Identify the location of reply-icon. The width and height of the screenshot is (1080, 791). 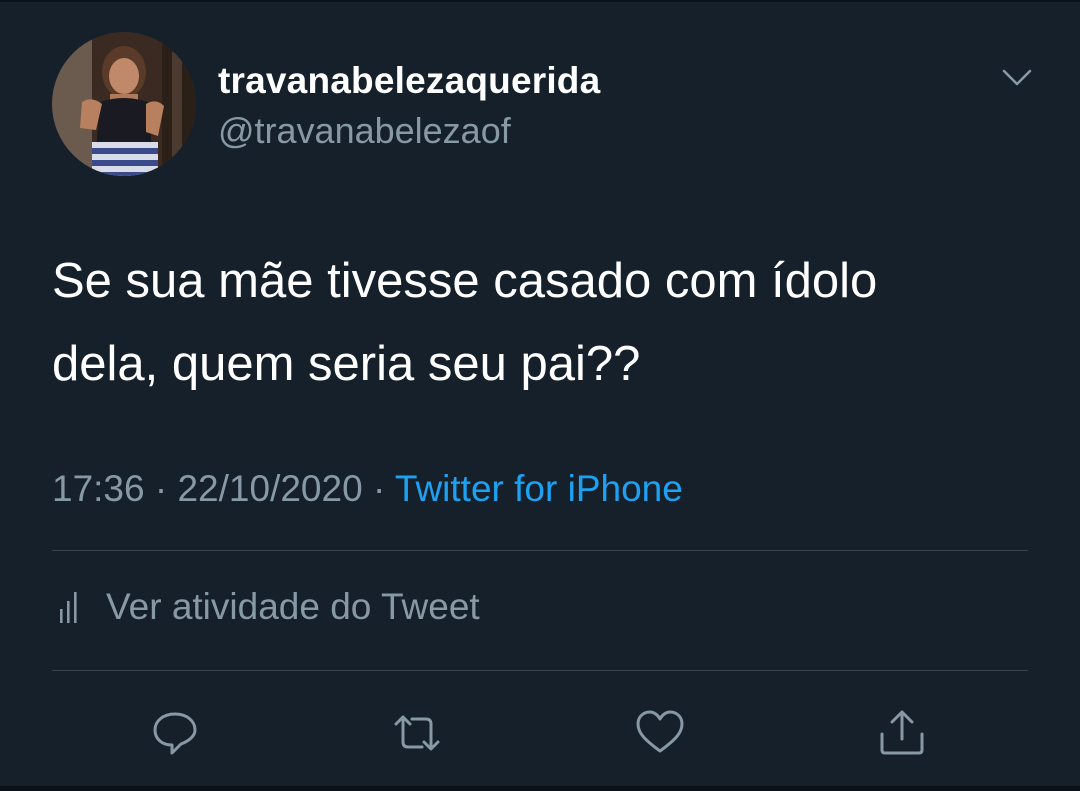
(175, 733).